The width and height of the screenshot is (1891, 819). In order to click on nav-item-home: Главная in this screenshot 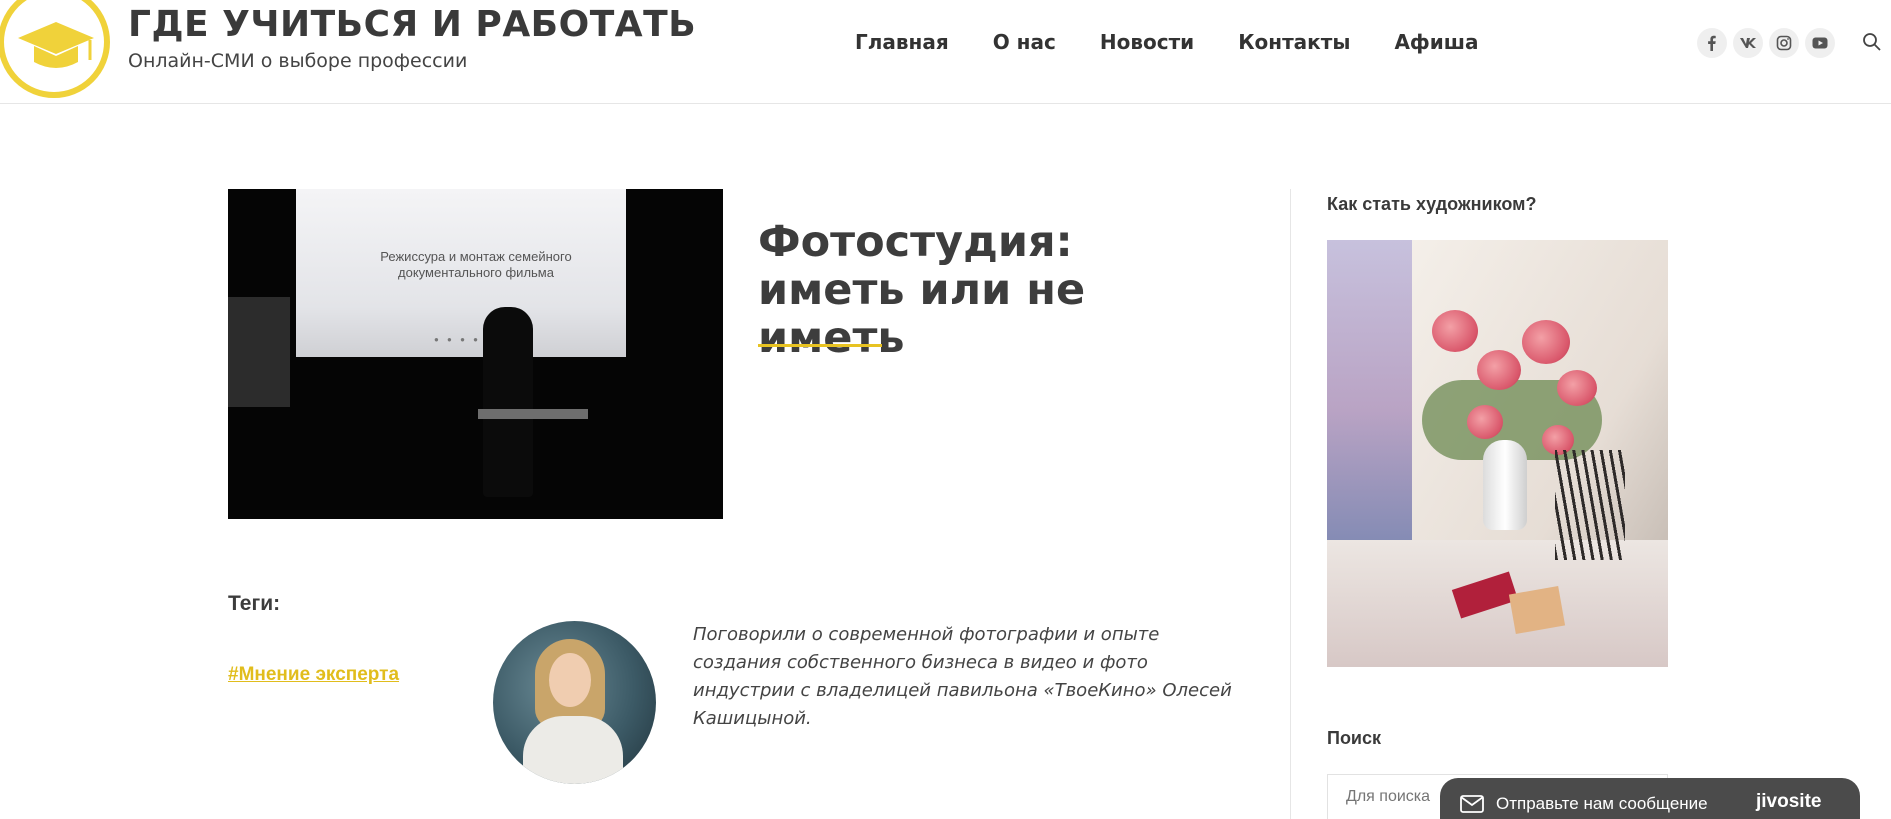, I will do `click(902, 42)`.